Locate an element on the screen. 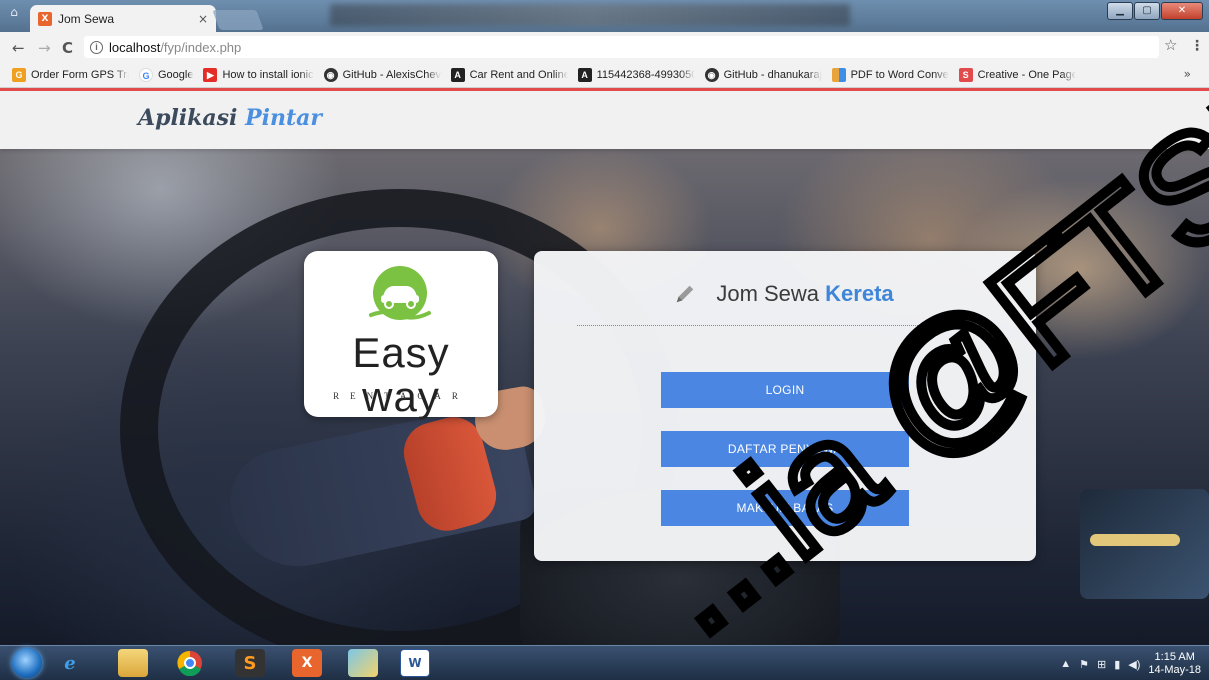  browser-titlebar: ⌂ X Jom Sewa × ▁ ▢ ✕ is located at coordinates (604, 16).